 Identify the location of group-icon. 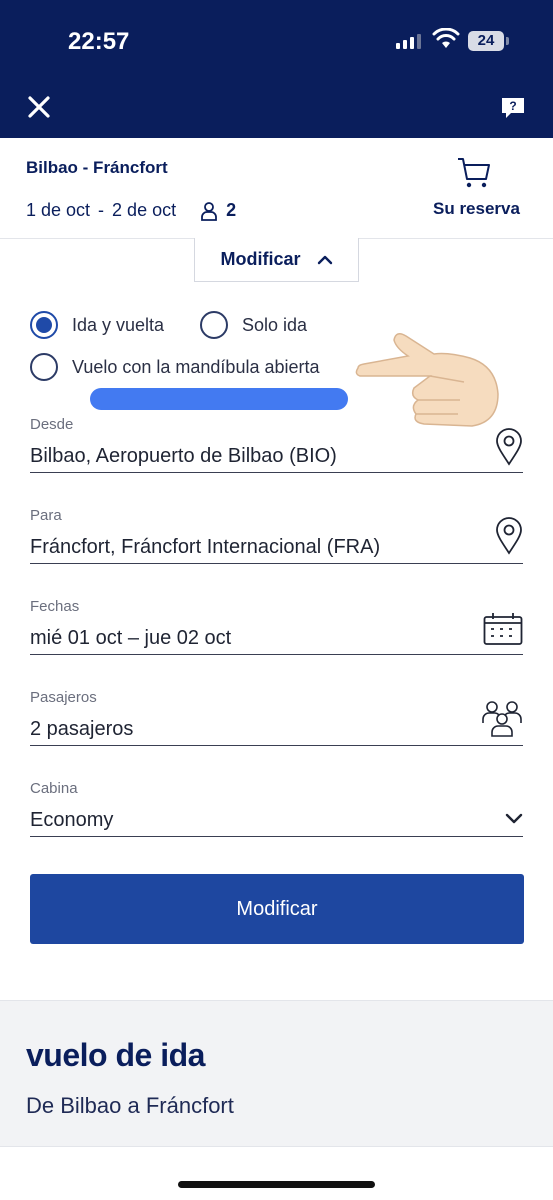
(502, 719).